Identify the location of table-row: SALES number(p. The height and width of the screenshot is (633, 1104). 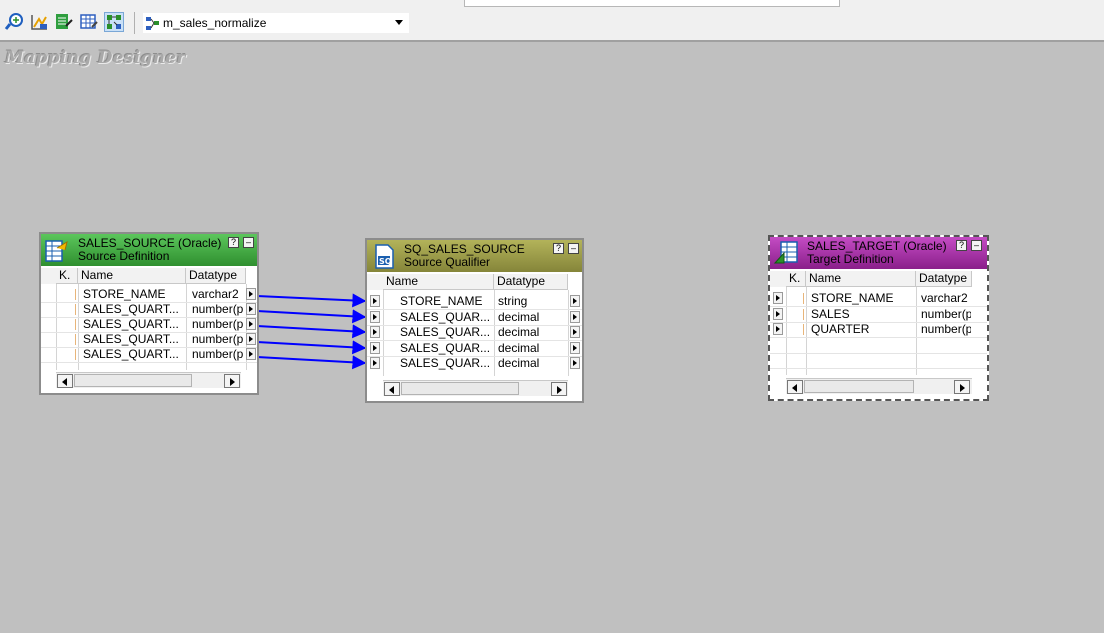
(878, 314).